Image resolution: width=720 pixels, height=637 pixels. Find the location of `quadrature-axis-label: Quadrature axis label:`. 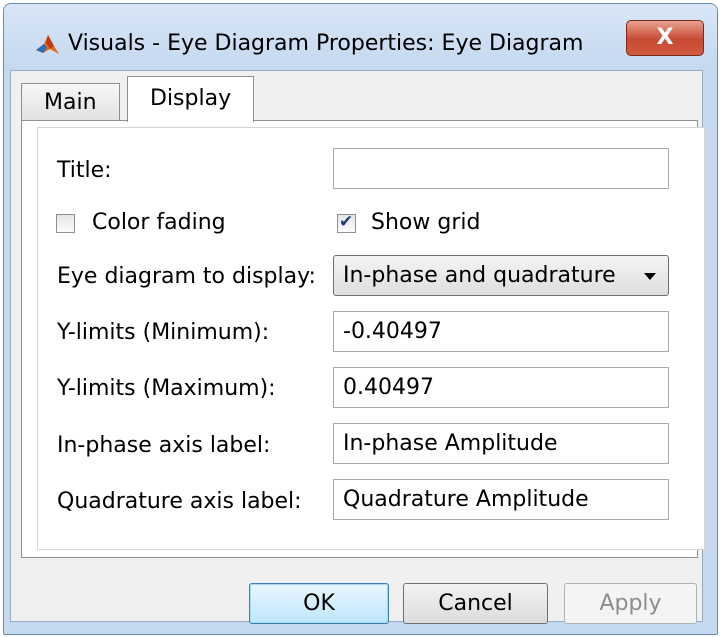

quadrature-axis-label: Quadrature axis label: is located at coordinates (179, 501).